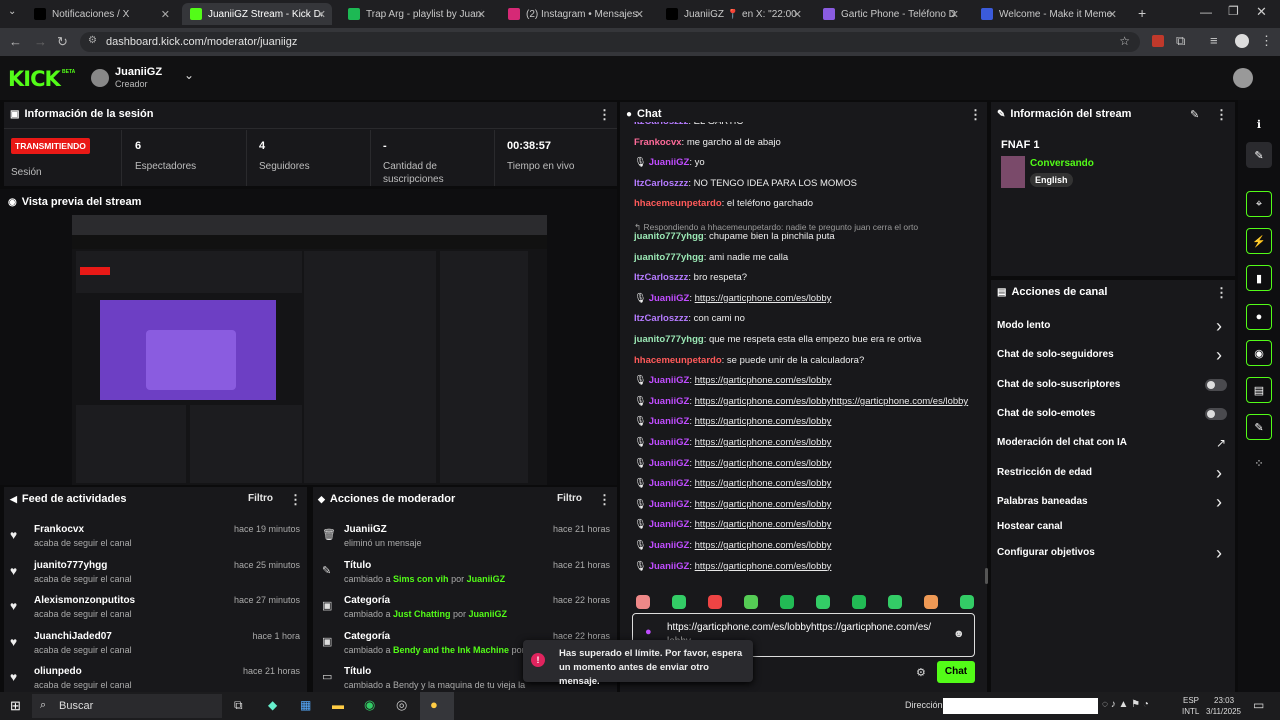 Image resolution: width=1280 pixels, height=720 pixels. Describe the element at coordinates (1261, 12) in the screenshot. I see `close-window-icon: ✕` at that location.